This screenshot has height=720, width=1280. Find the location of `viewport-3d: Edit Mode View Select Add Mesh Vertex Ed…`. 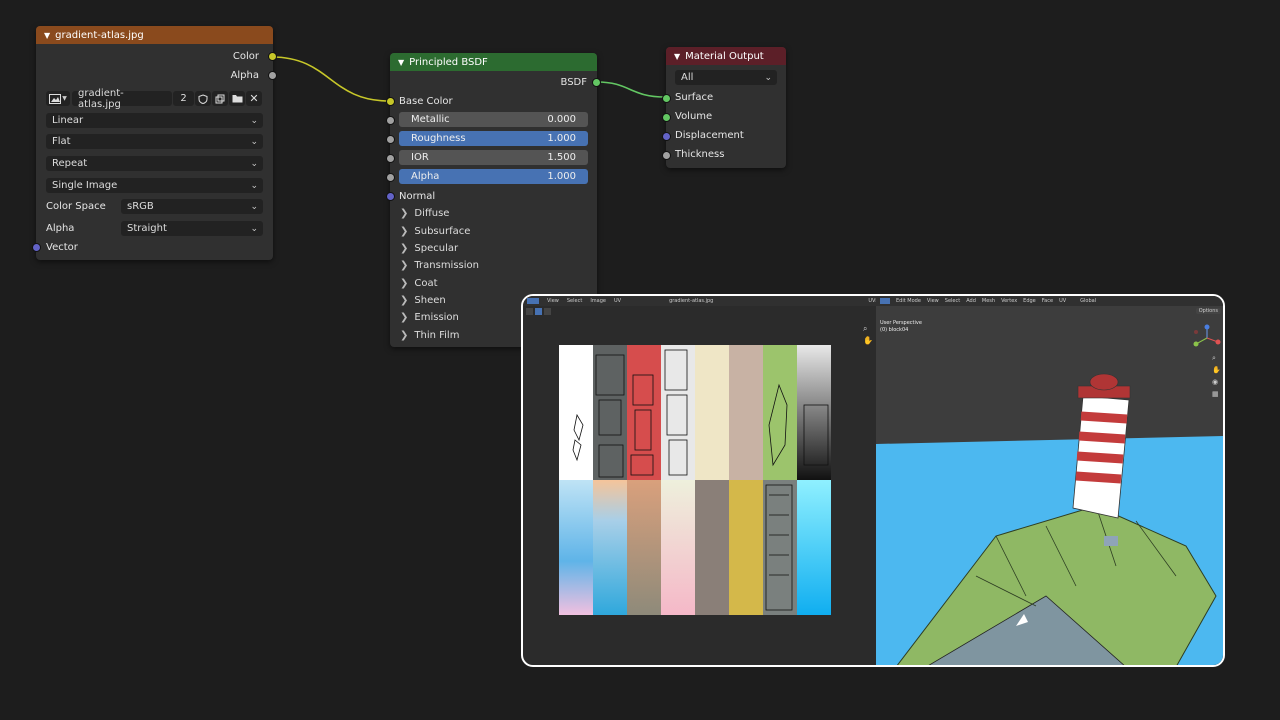

viewport-3d: Edit Mode View Select Add Mesh Vertex Ed… is located at coordinates (1049, 480).